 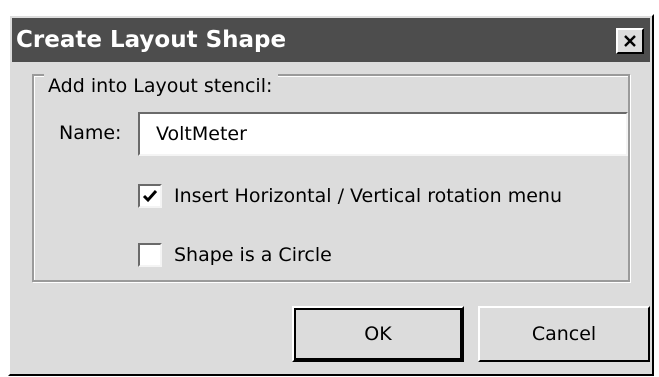 What do you see at coordinates (161, 86) in the screenshot?
I see `groupbox-legend: Add into Layout stencil:` at bounding box center [161, 86].